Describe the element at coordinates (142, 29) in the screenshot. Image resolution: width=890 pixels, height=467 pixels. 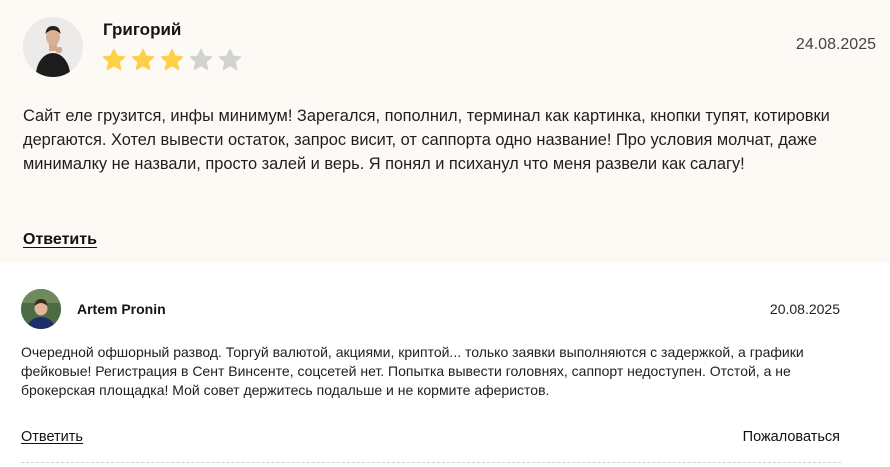
I see `author-name: Григорий` at that location.